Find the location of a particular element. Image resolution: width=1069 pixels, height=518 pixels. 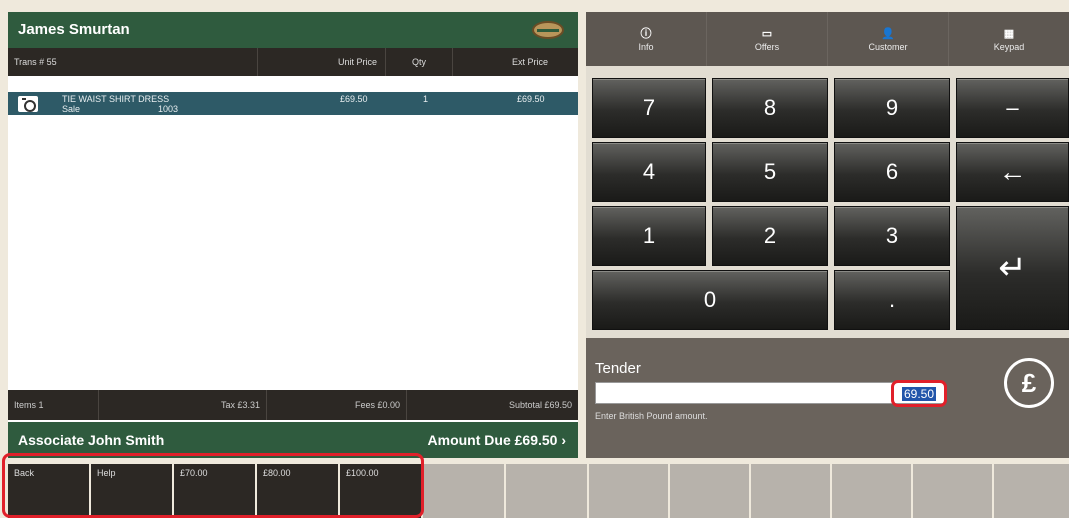

tab-bar: ⓘ Info ▭ Offers 👤 Customer ▦ Keypad is located at coordinates (827, 43).